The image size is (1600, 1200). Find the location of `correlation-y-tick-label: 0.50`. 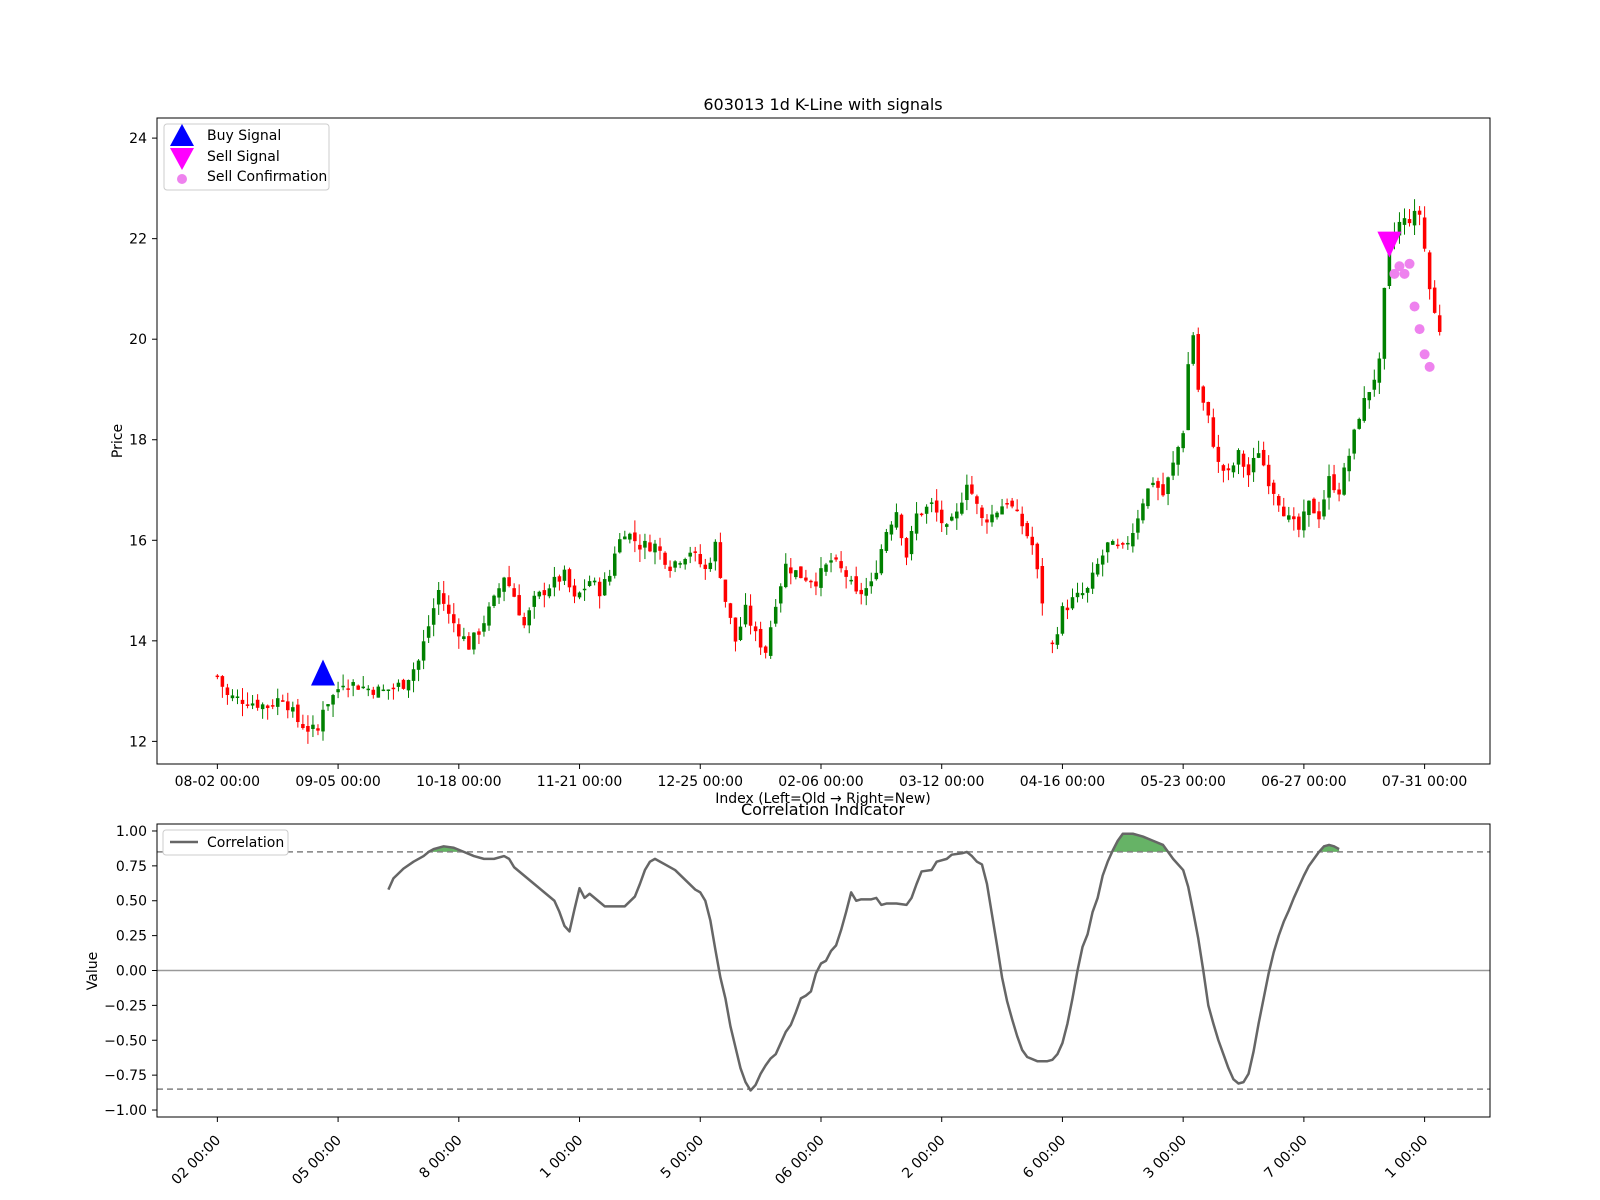

correlation-y-tick-label: 0.50 is located at coordinates (131, 902).